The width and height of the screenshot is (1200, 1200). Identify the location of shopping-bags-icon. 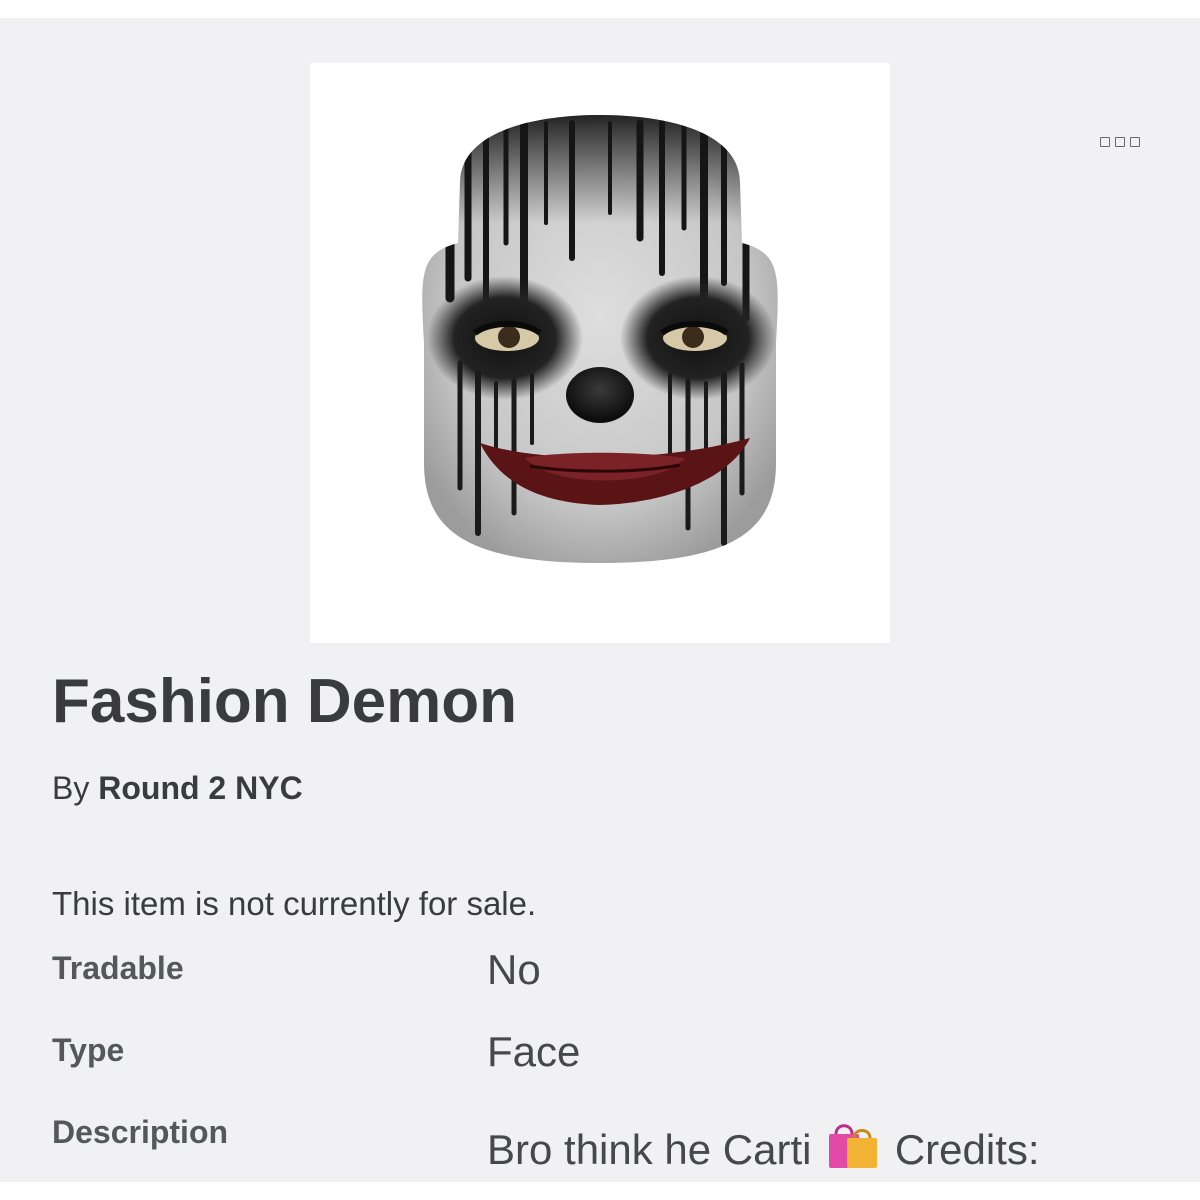
(853, 1150).